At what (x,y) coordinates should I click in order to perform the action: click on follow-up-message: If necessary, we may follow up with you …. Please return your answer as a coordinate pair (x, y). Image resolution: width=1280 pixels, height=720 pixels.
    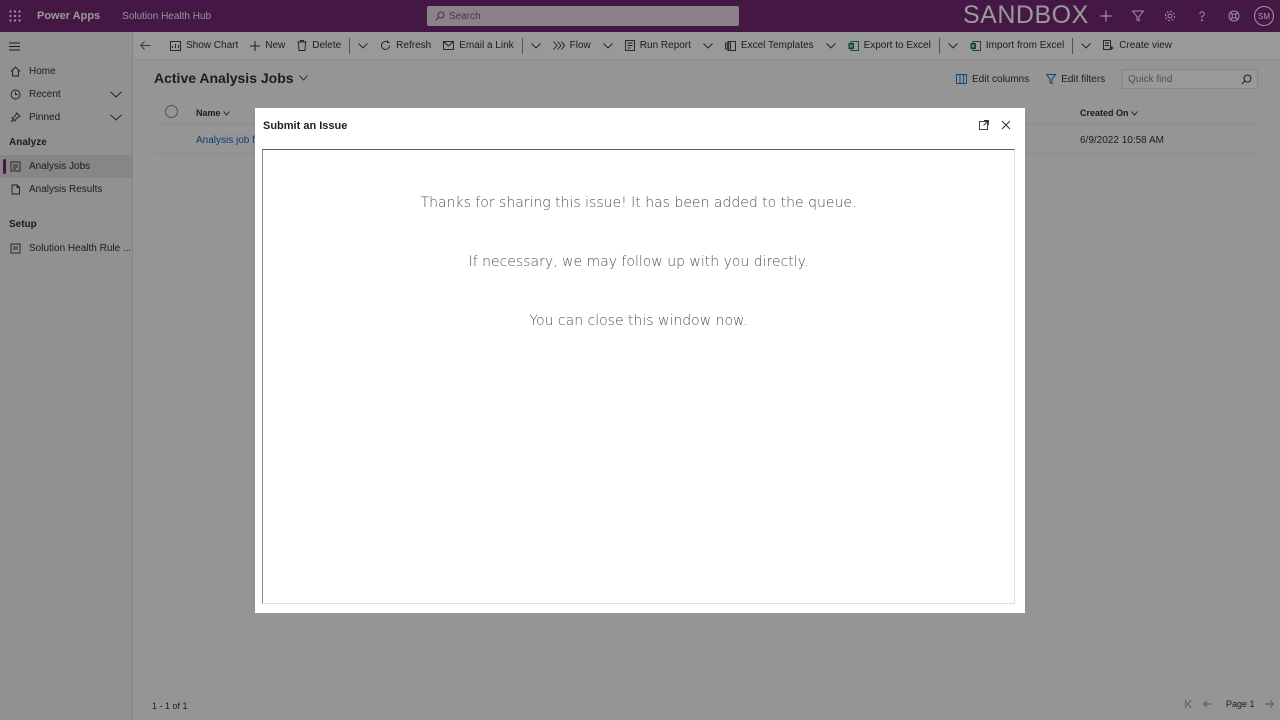
    Looking at the image, I should click on (638, 262).